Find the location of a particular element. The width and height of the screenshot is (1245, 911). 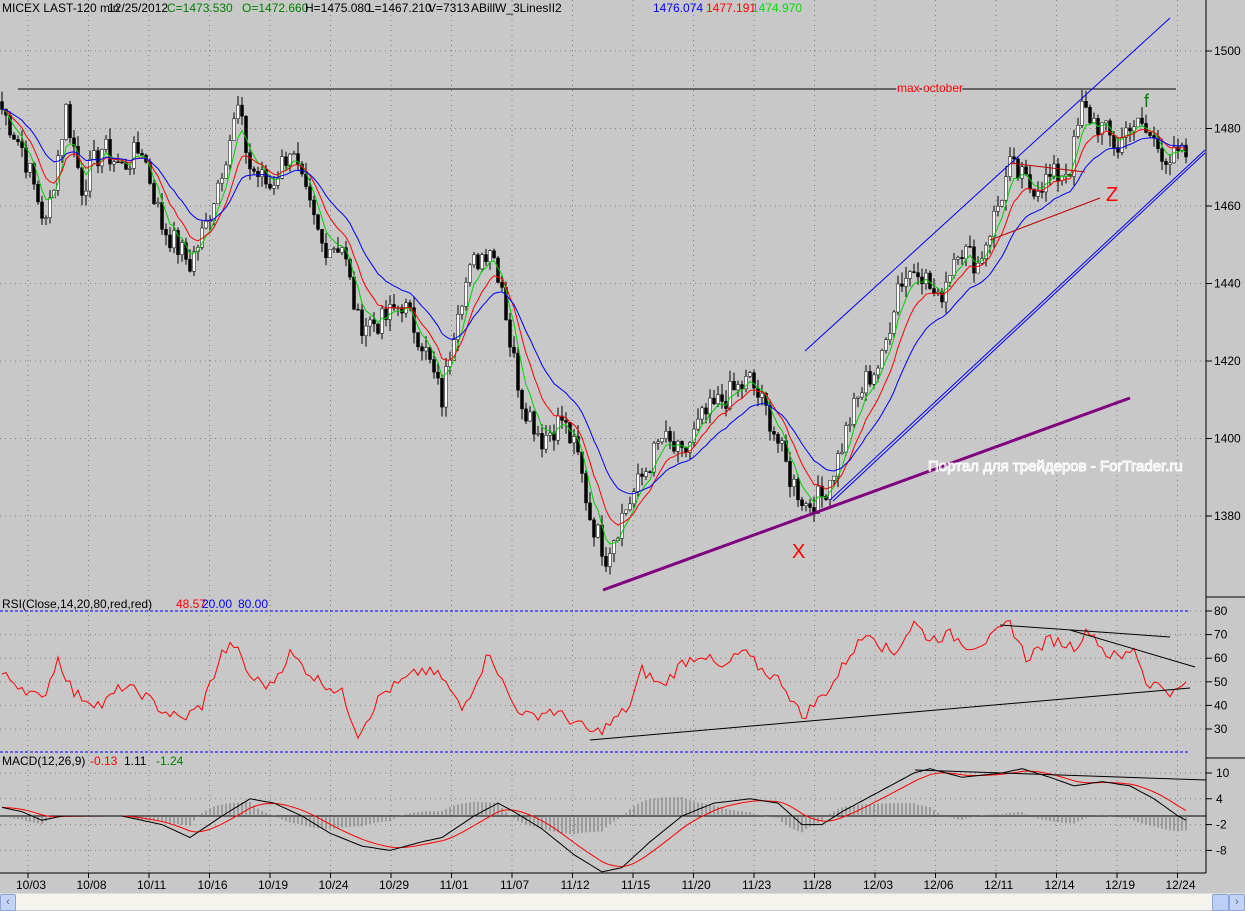

x-tick-label: 11/23 is located at coordinates (756, 885).